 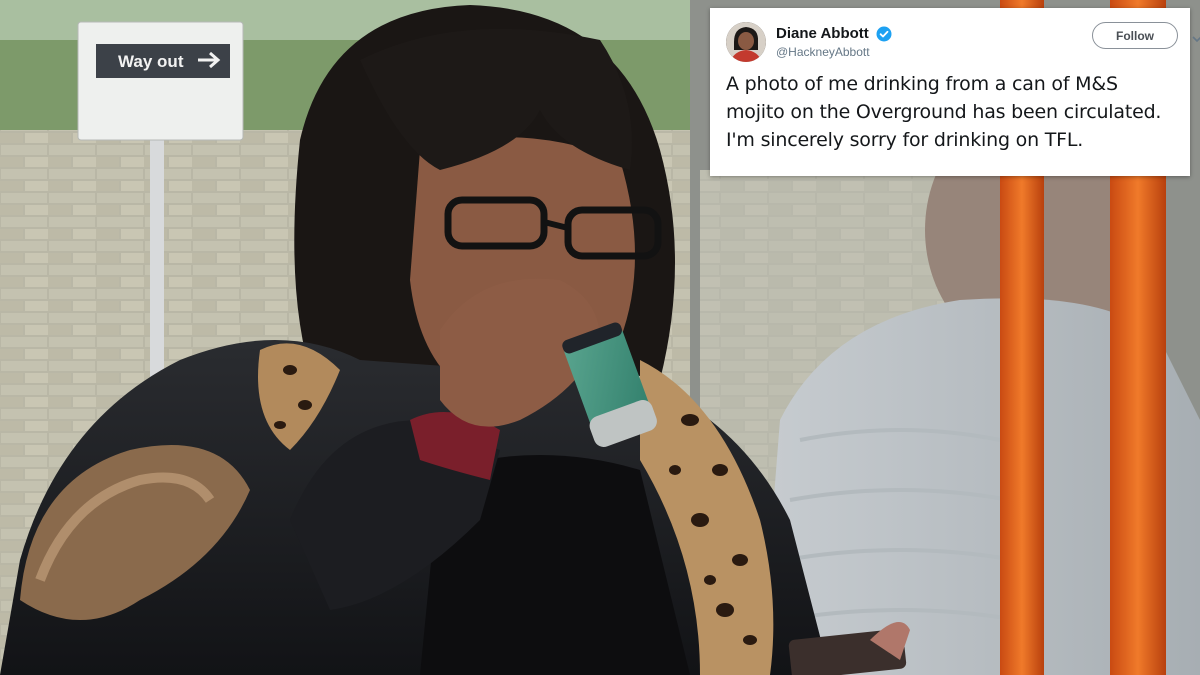 I want to click on way-out-sign: Way out, so click(x=160, y=81).